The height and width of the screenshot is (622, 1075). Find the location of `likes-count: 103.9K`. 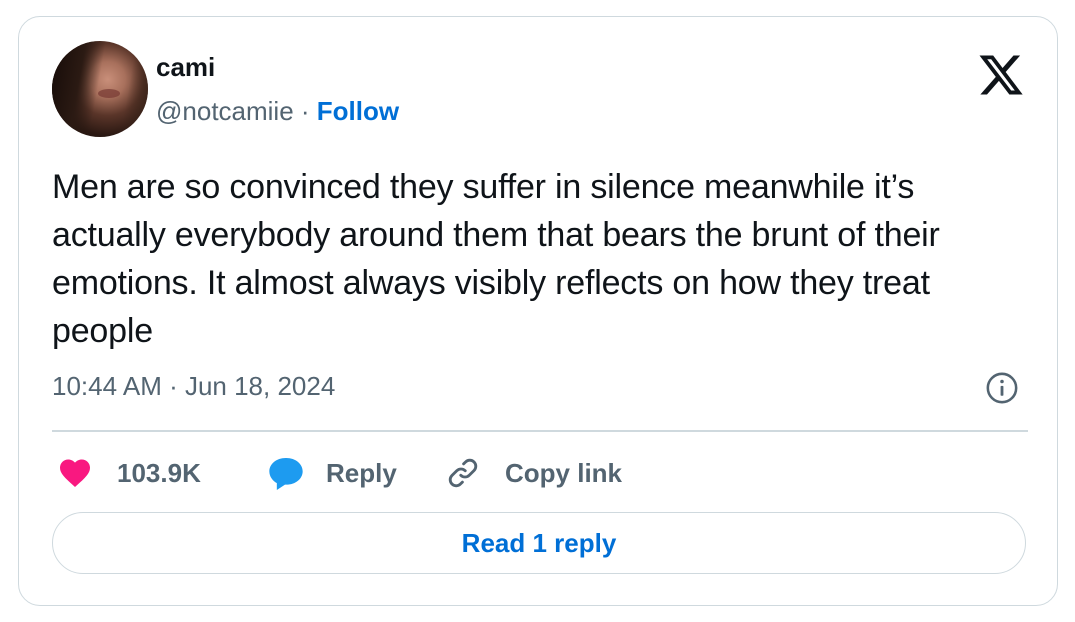

likes-count: 103.9K is located at coordinates (159, 472).